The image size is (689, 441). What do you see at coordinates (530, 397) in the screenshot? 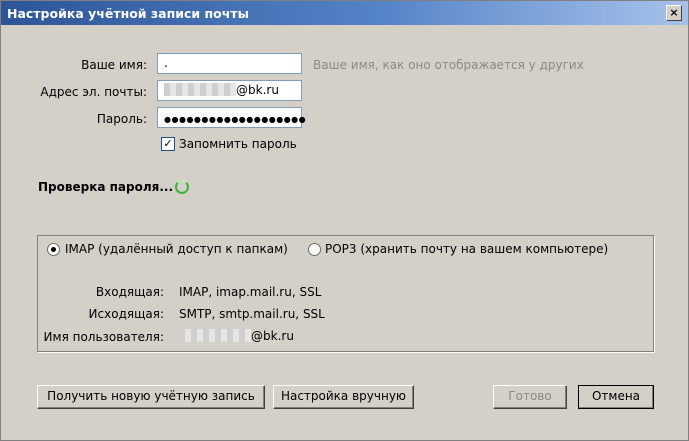
I see `done-button: Готово` at bounding box center [530, 397].